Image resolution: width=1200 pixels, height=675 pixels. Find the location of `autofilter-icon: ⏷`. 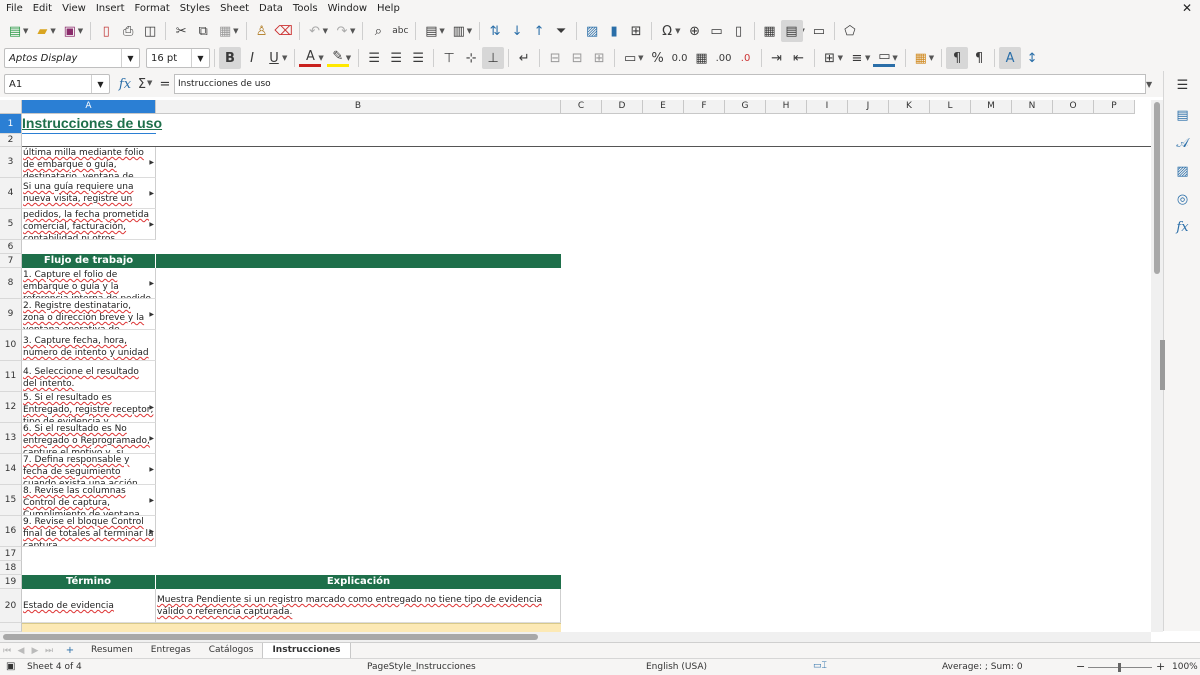

autofilter-icon: ⏷ is located at coordinates (561, 31).